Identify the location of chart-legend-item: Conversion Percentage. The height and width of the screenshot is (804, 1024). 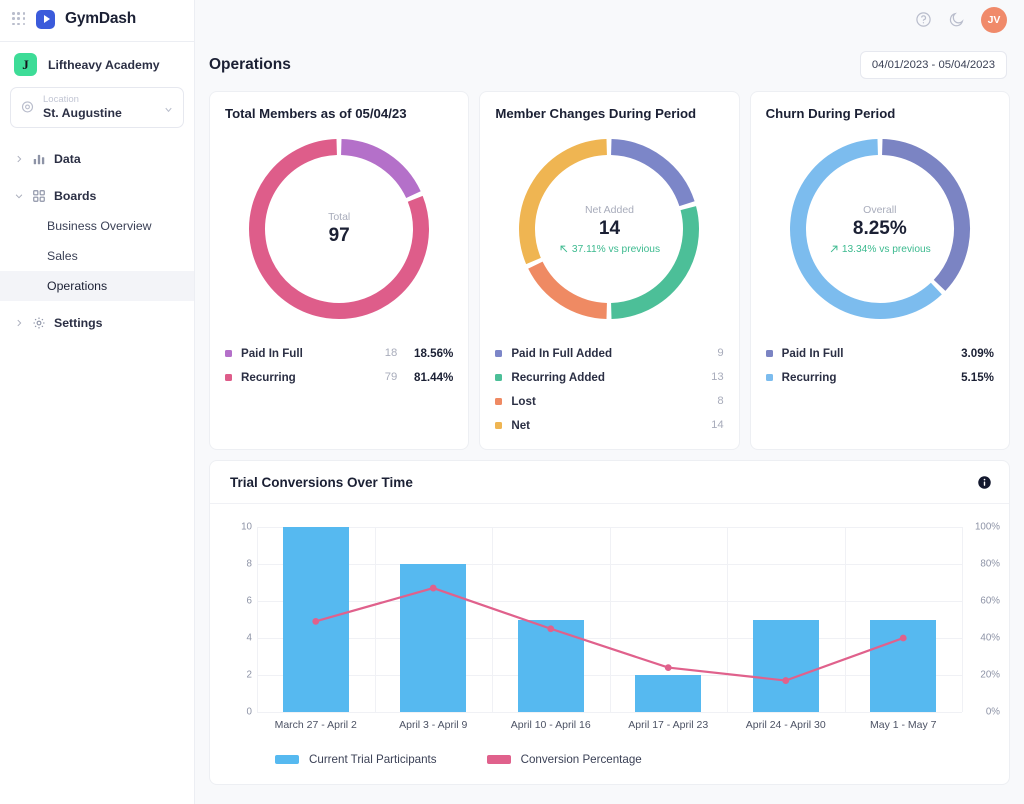
(564, 759).